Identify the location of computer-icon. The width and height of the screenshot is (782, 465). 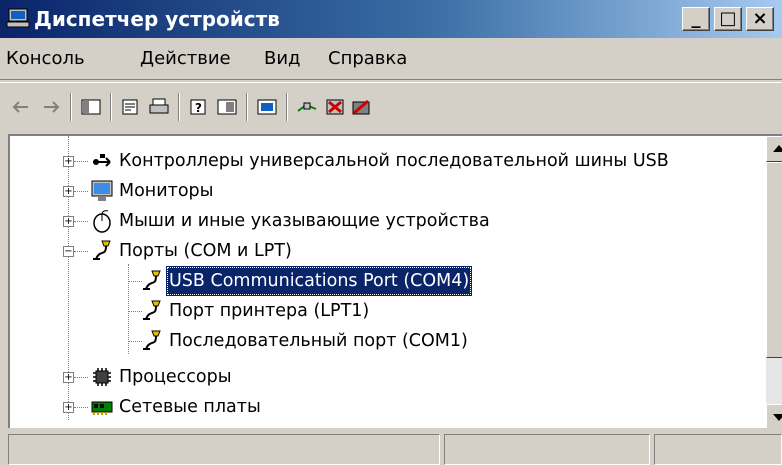
(18, 18).